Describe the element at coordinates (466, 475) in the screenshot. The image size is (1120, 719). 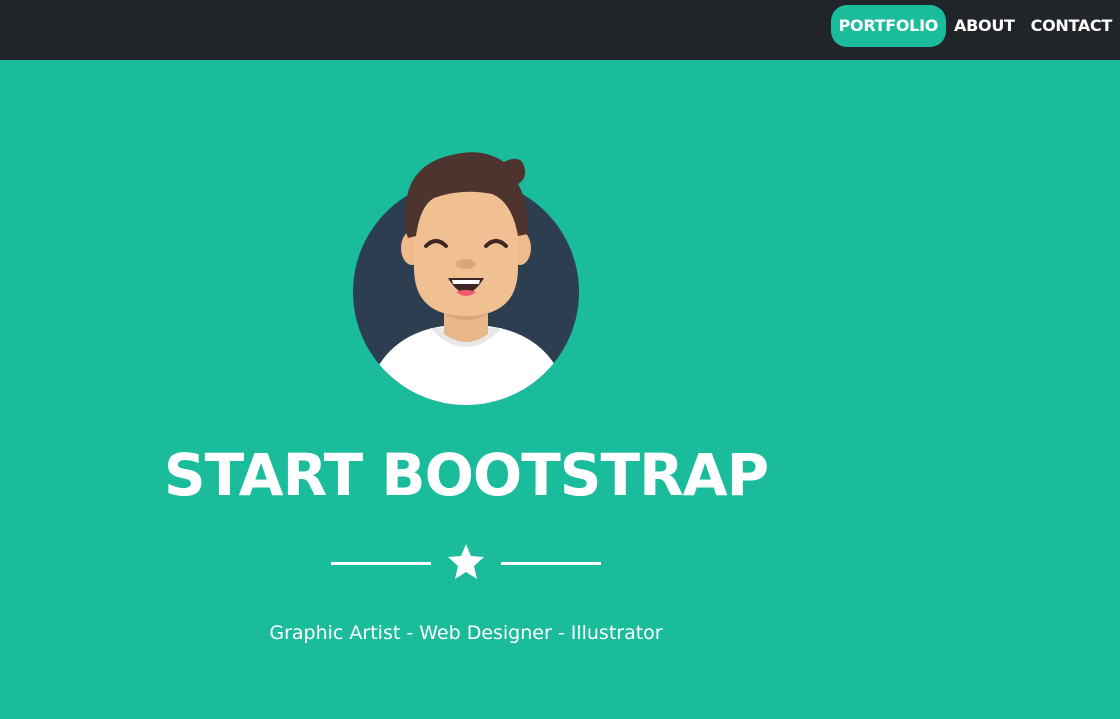
I see `masthead-title: START BOOTSTRAP` at that location.